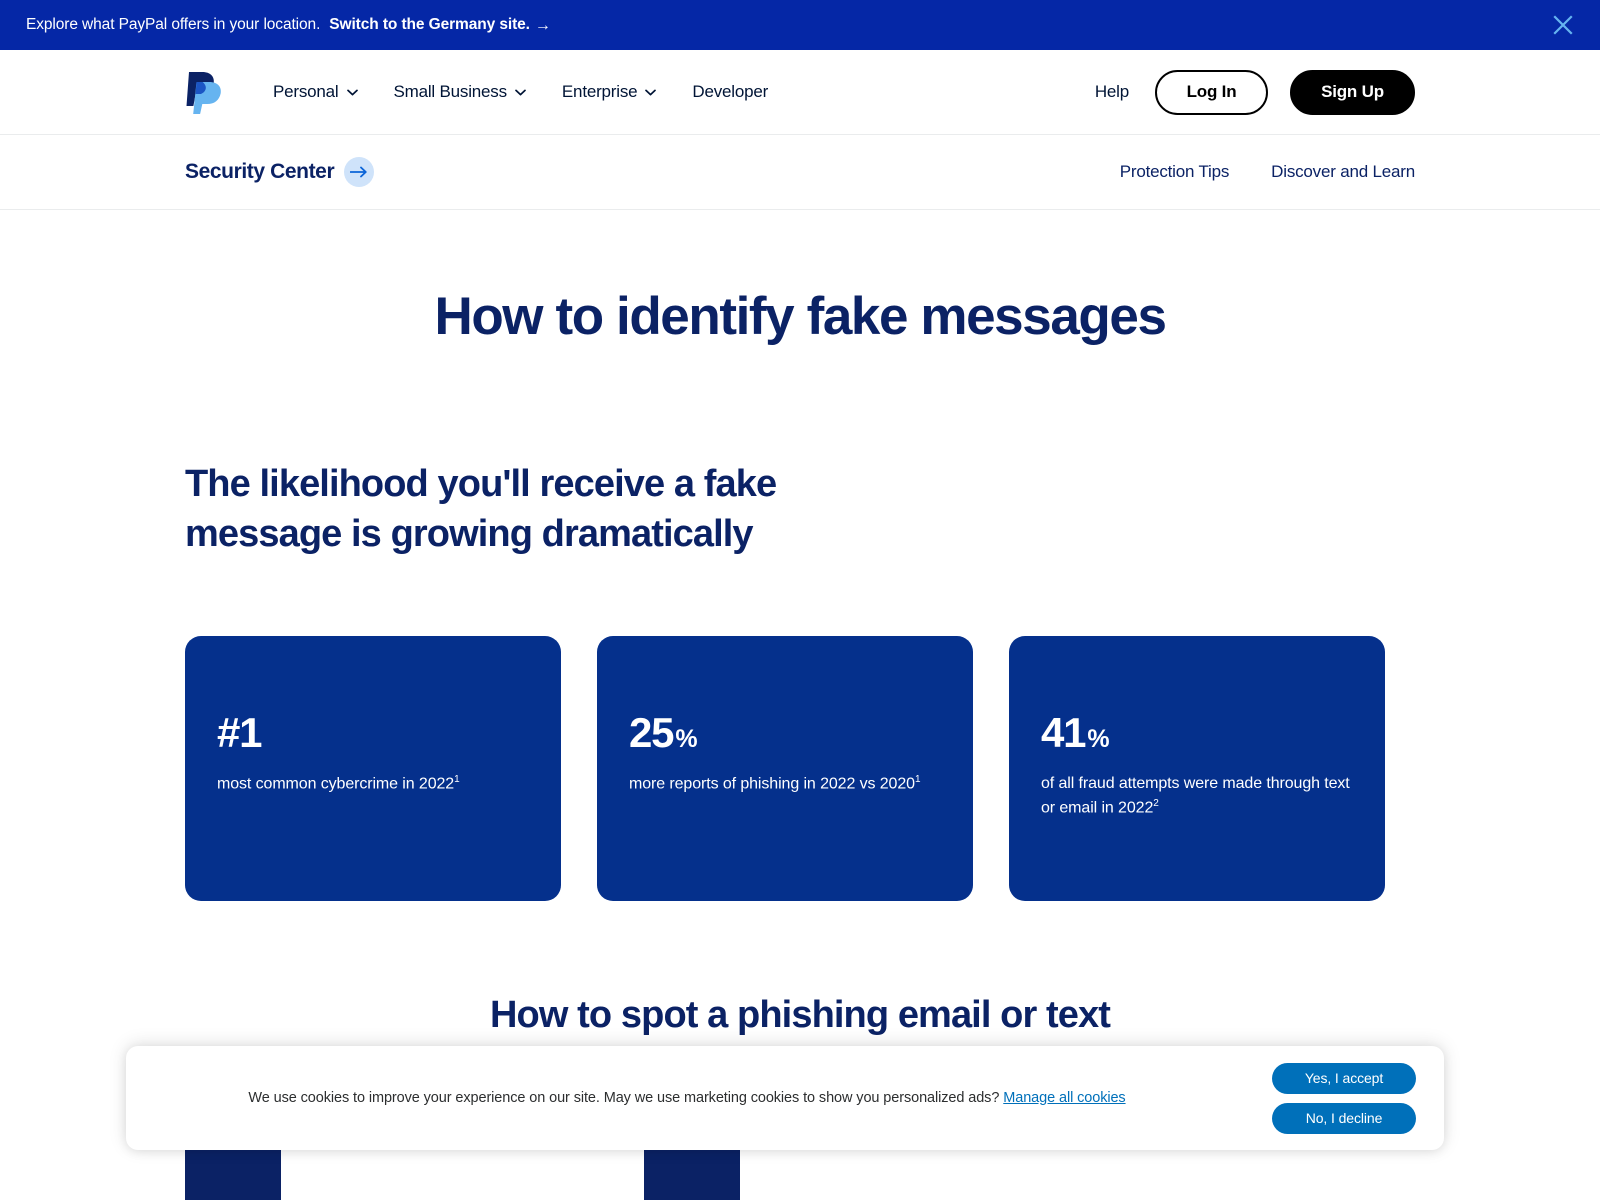 The image size is (1600, 1200). Describe the element at coordinates (373, 733) in the screenshot. I see `stat-figure: #1` at that location.